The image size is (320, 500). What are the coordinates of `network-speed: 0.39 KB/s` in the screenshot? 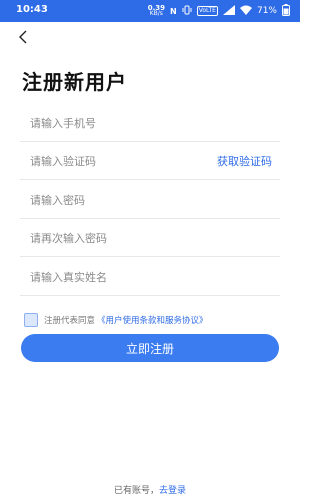 It's located at (156, 11).